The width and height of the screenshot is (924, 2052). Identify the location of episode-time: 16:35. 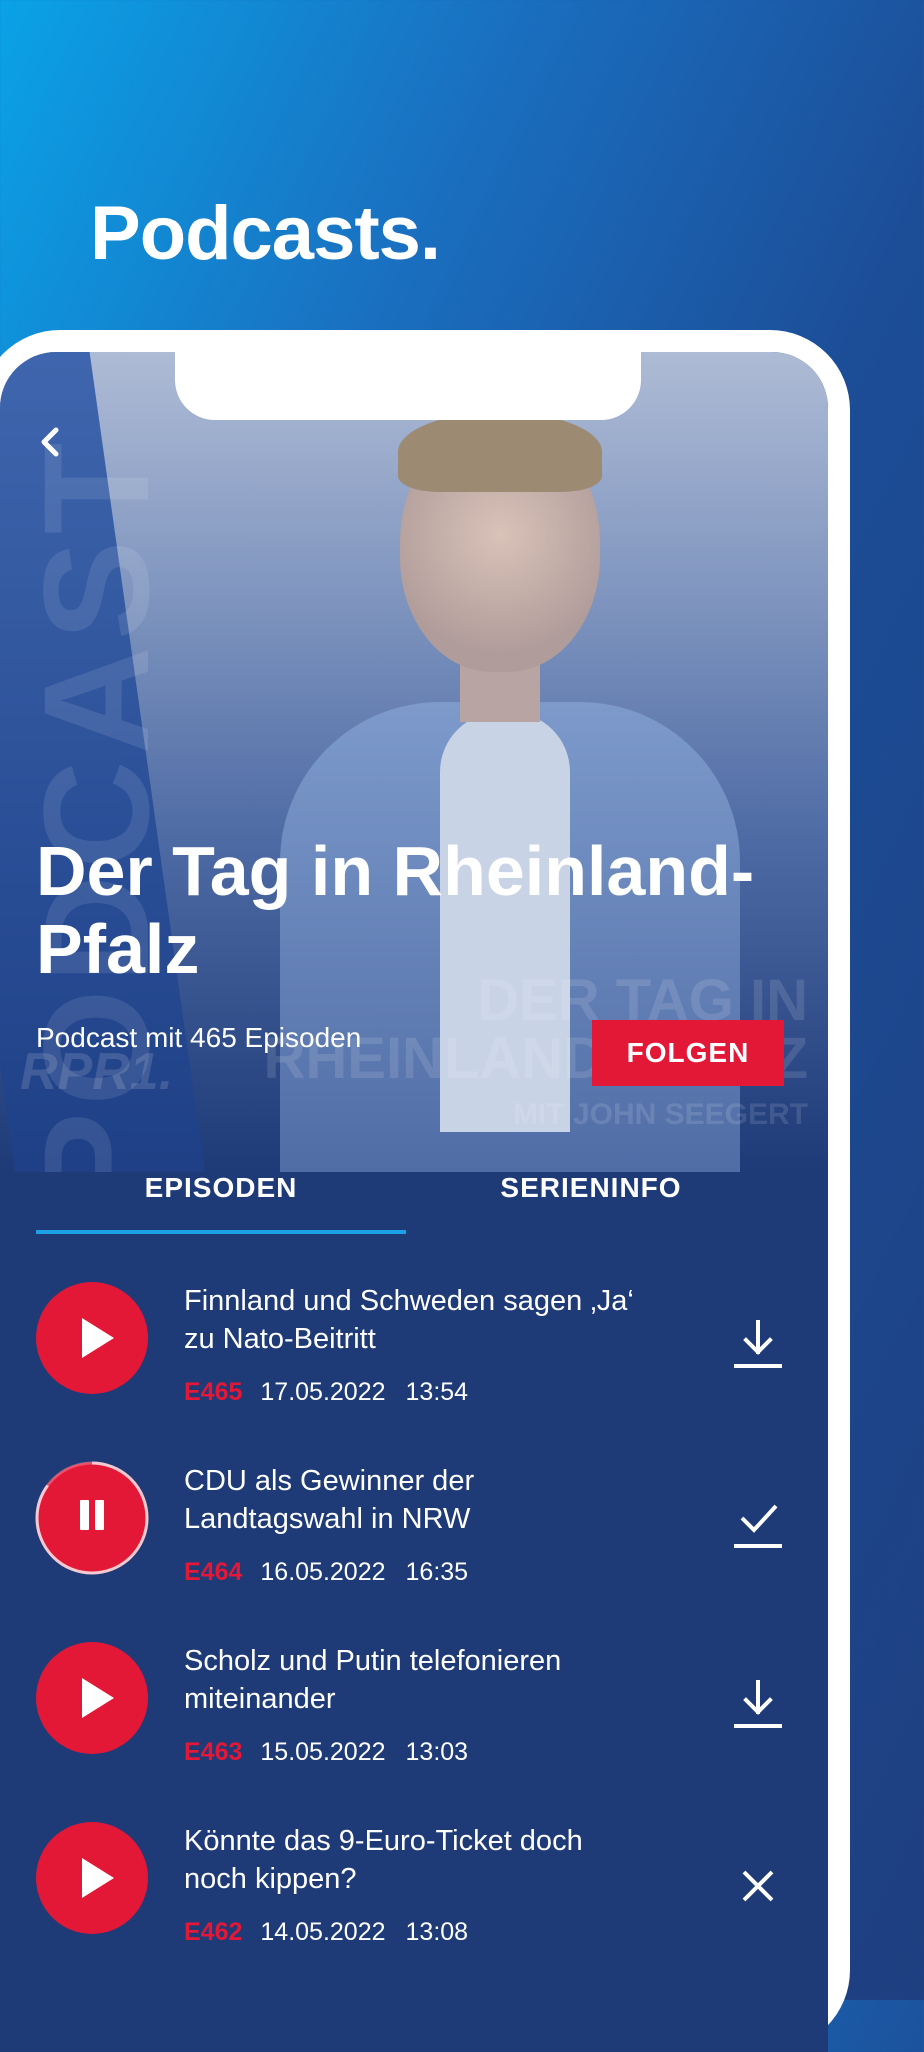
(437, 1572).